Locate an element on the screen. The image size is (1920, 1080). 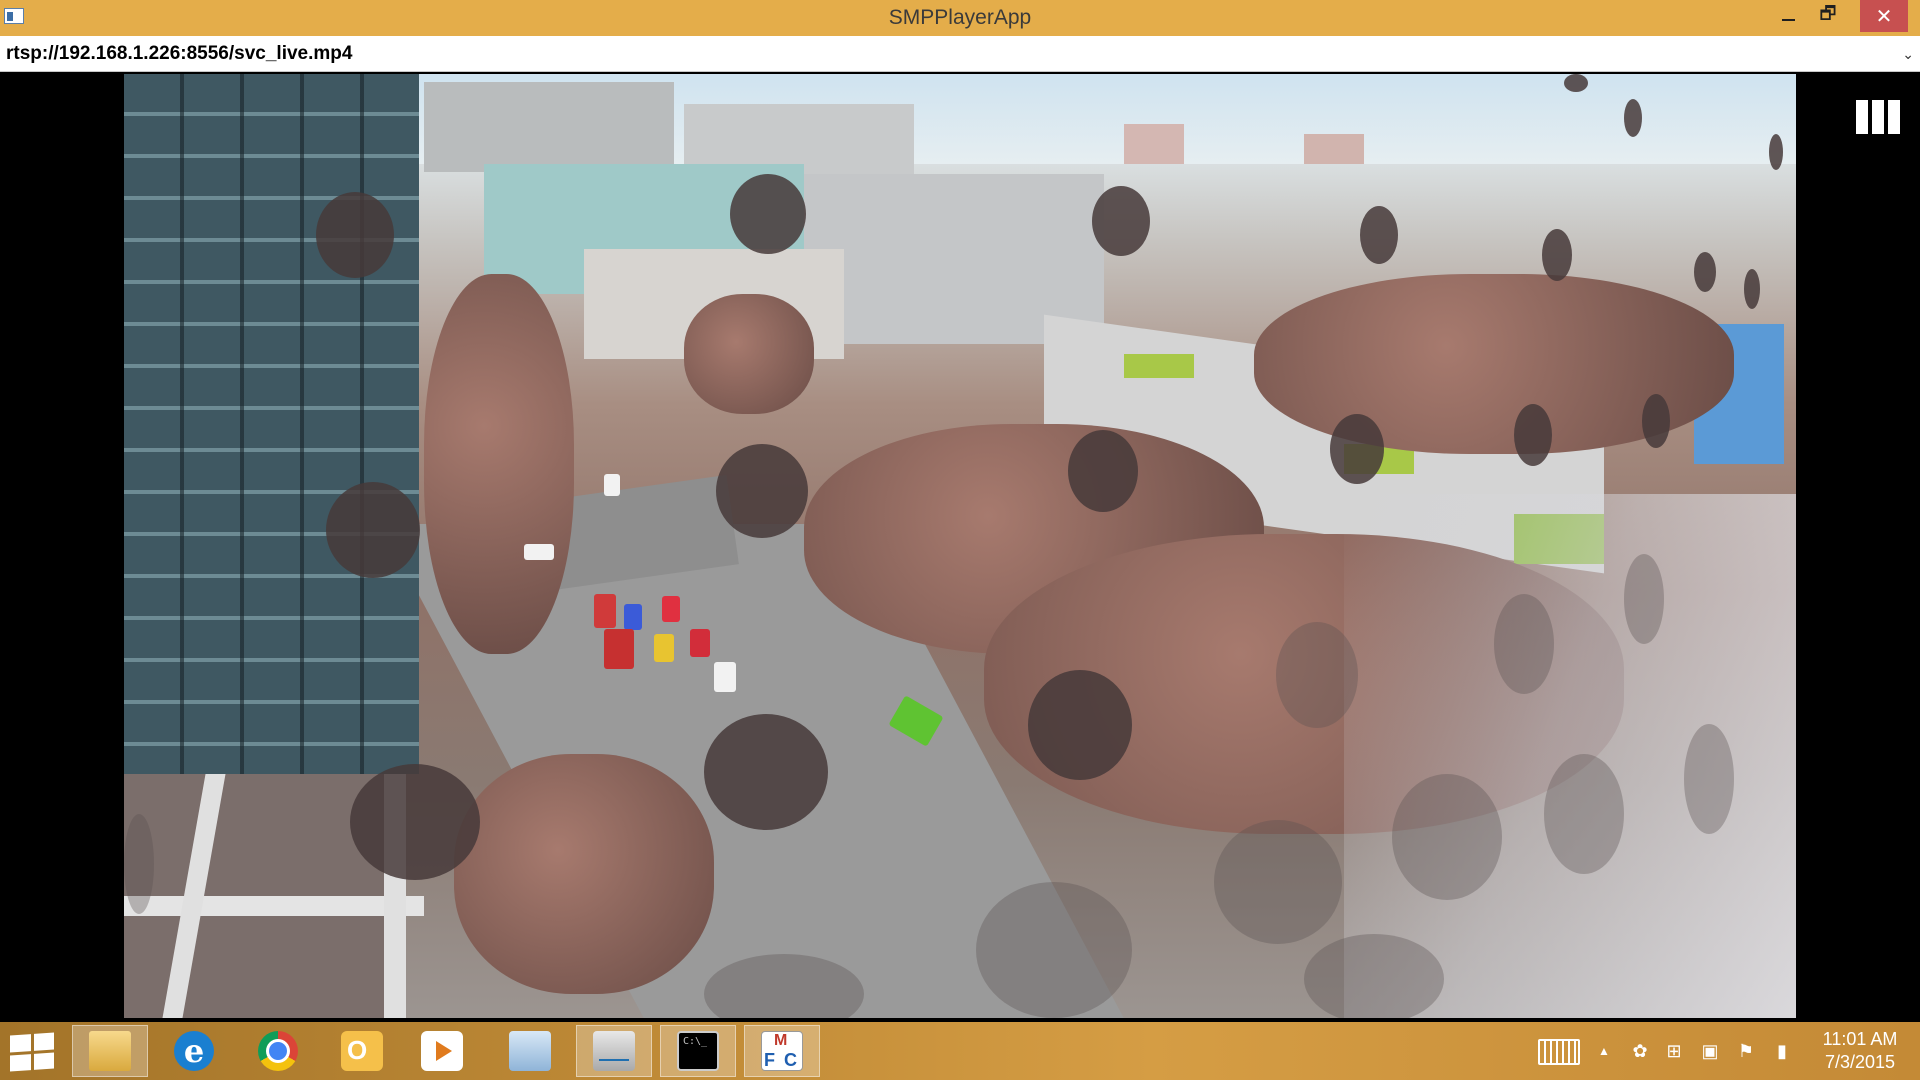
stream-url-input: rtsp://192.168.1.226:8556/svc_live.mp4 is located at coordinates (179, 54).